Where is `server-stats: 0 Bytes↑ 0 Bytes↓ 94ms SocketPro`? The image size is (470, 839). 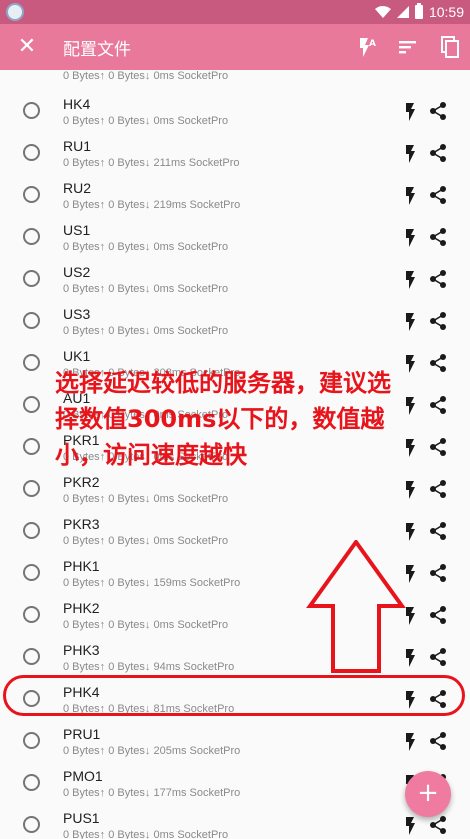
server-stats: 0 Bytes↑ 0 Bytes↓ 94ms SocketPro is located at coordinates (149, 667).